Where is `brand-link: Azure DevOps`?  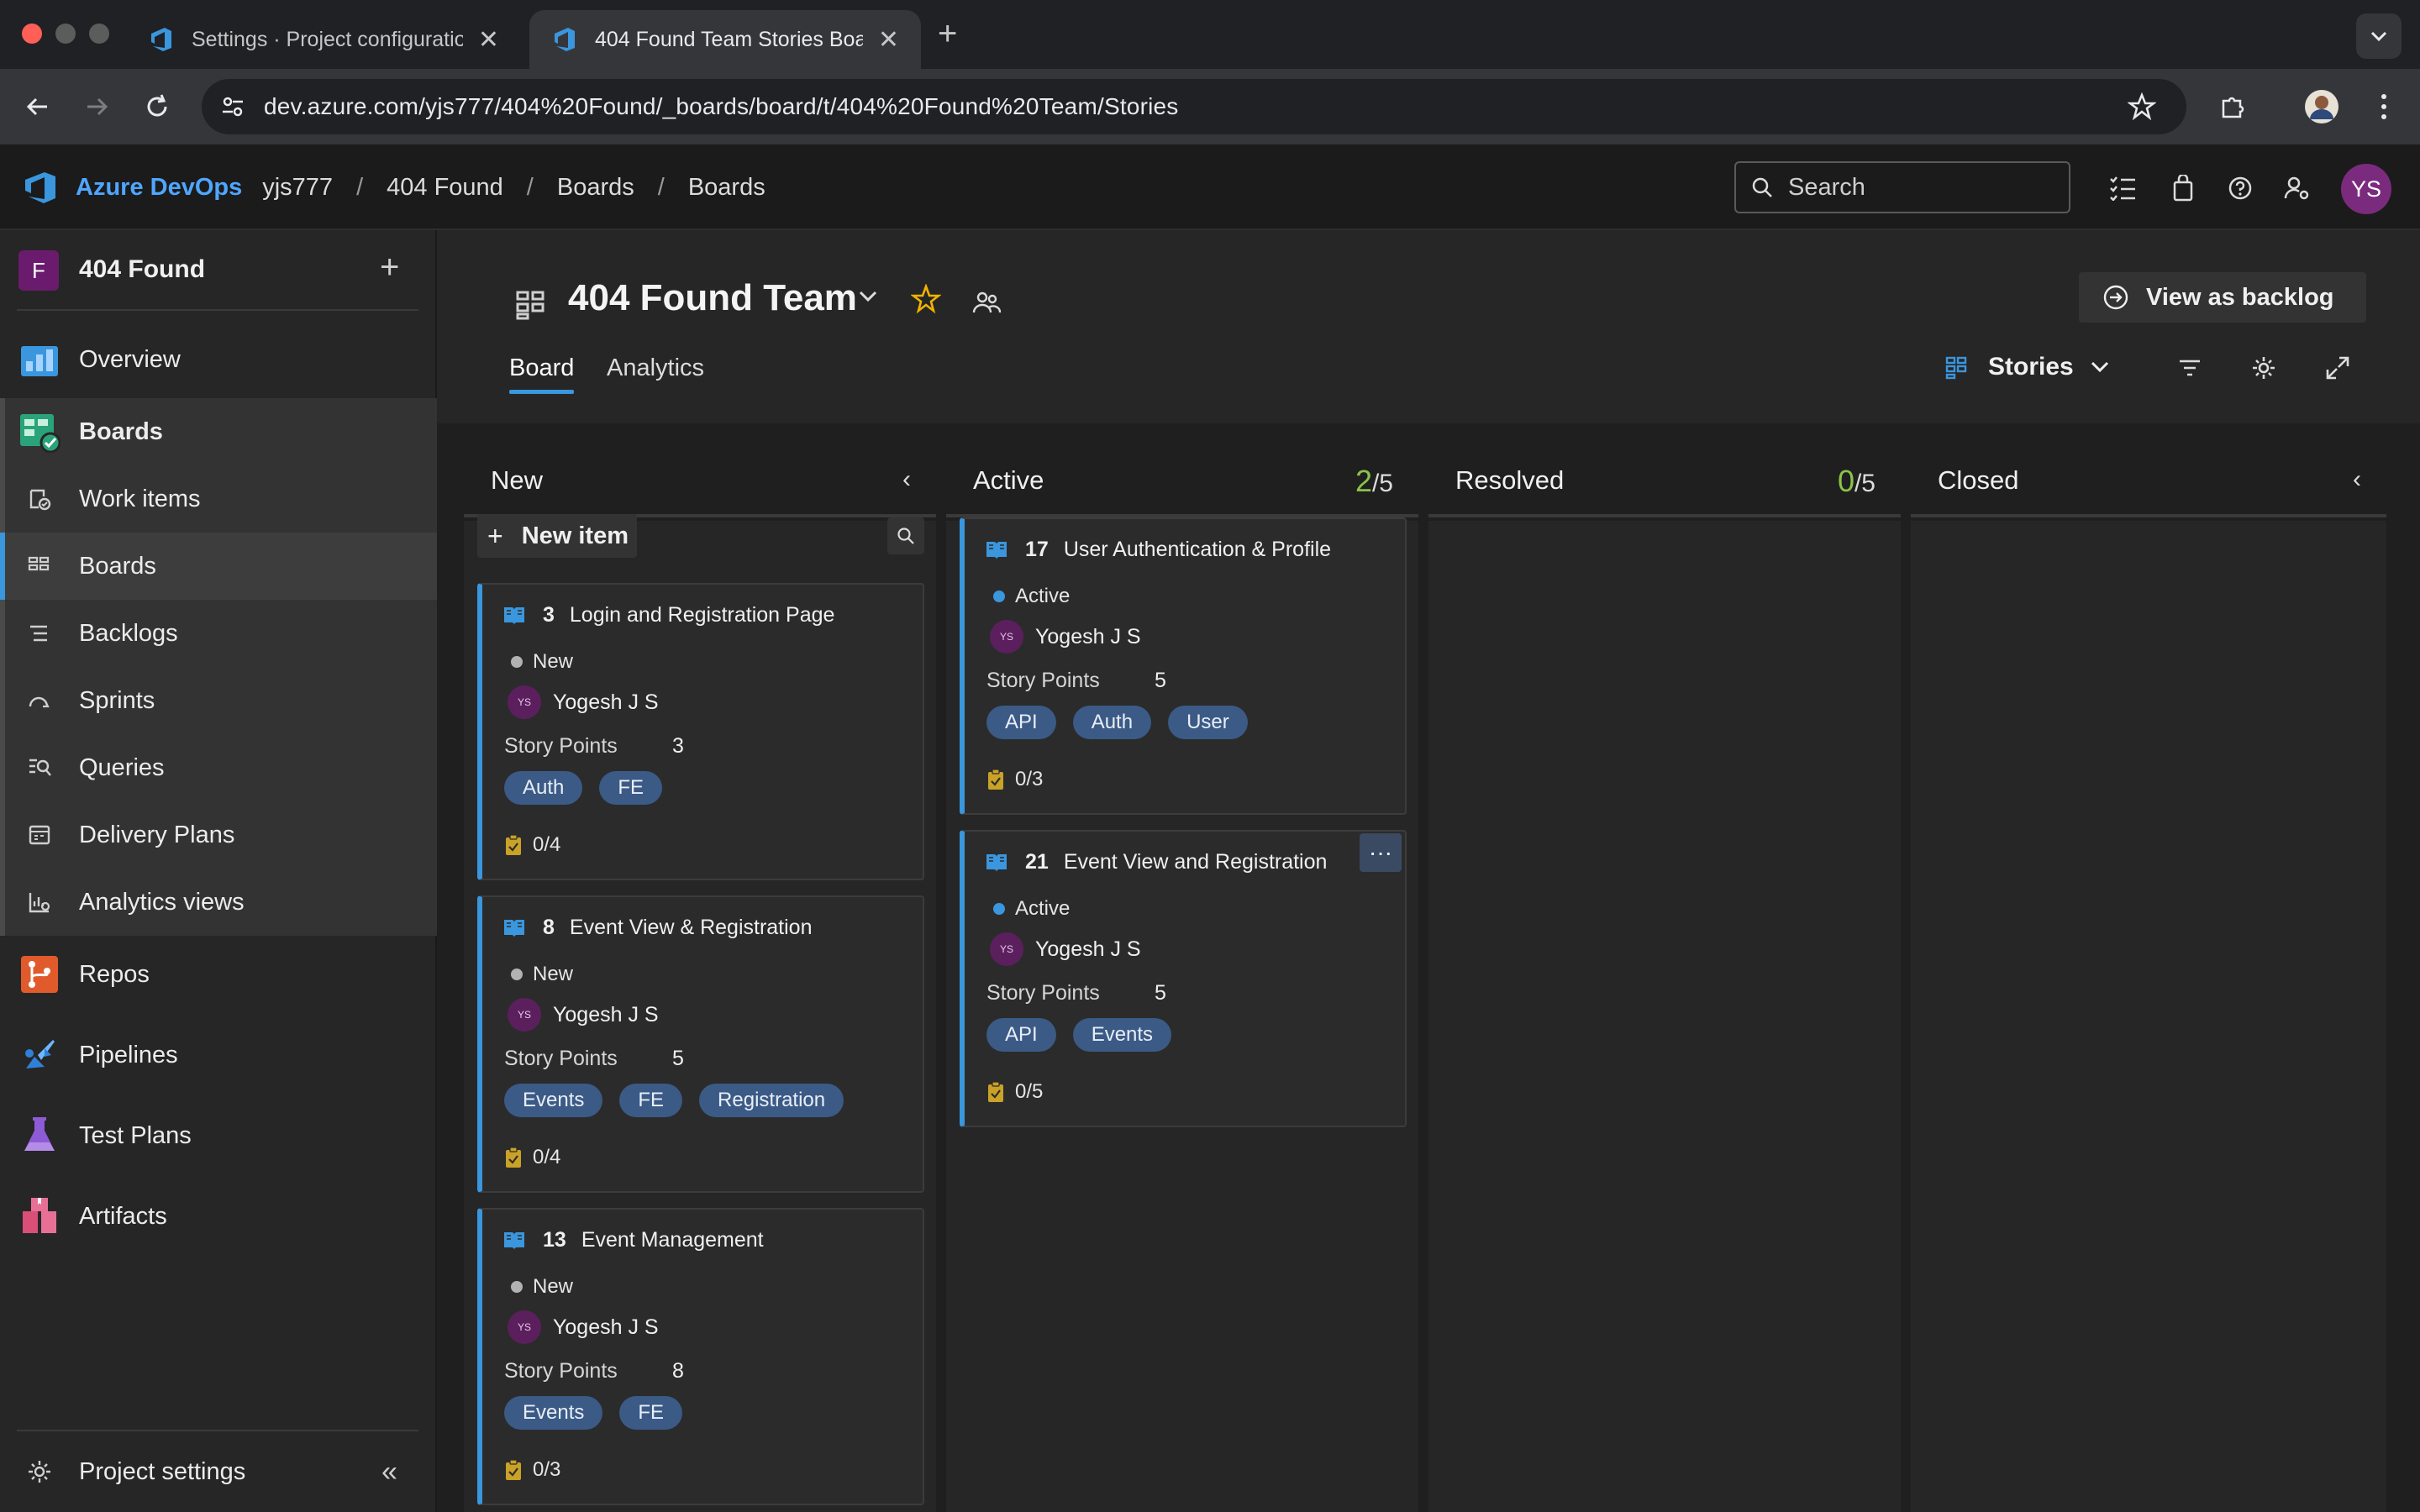
brand-link: Azure DevOps is located at coordinates (159, 188).